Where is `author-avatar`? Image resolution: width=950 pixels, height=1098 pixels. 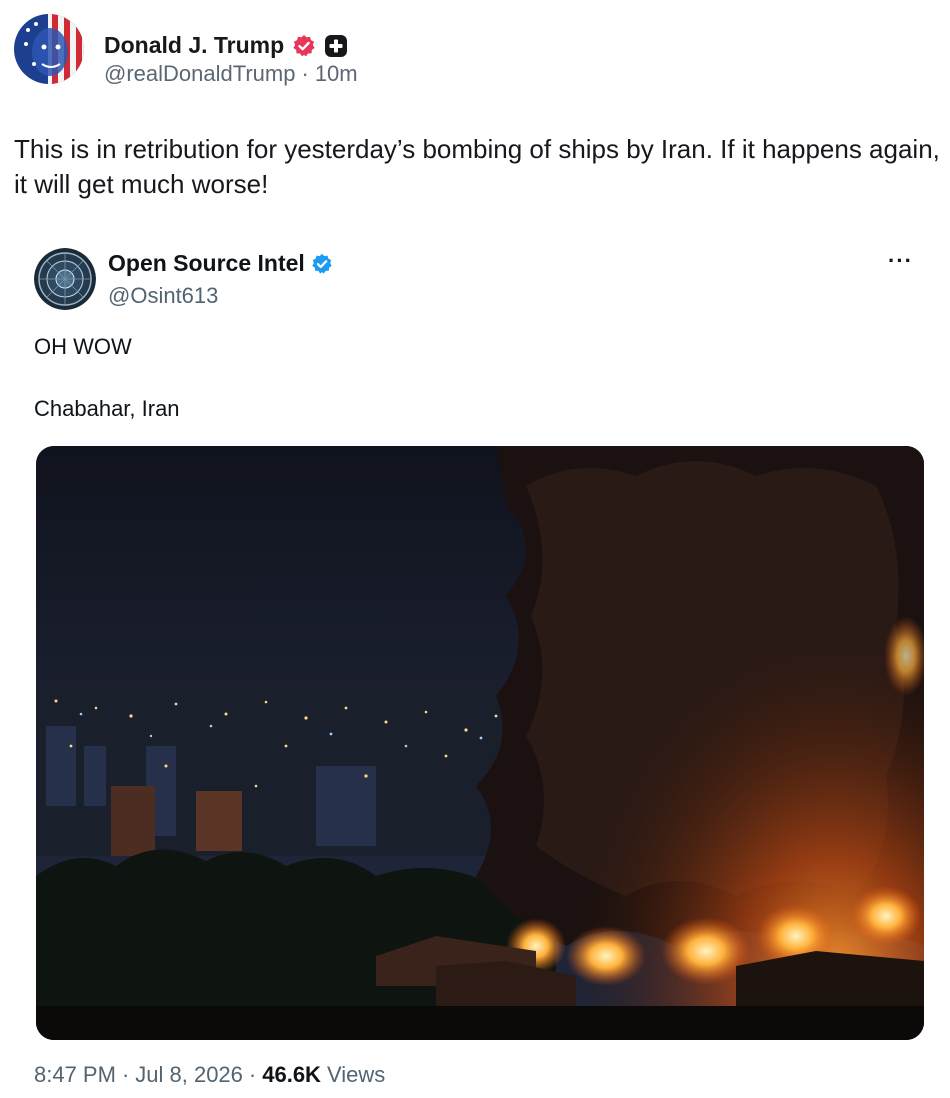
author-avatar is located at coordinates (49, 49).